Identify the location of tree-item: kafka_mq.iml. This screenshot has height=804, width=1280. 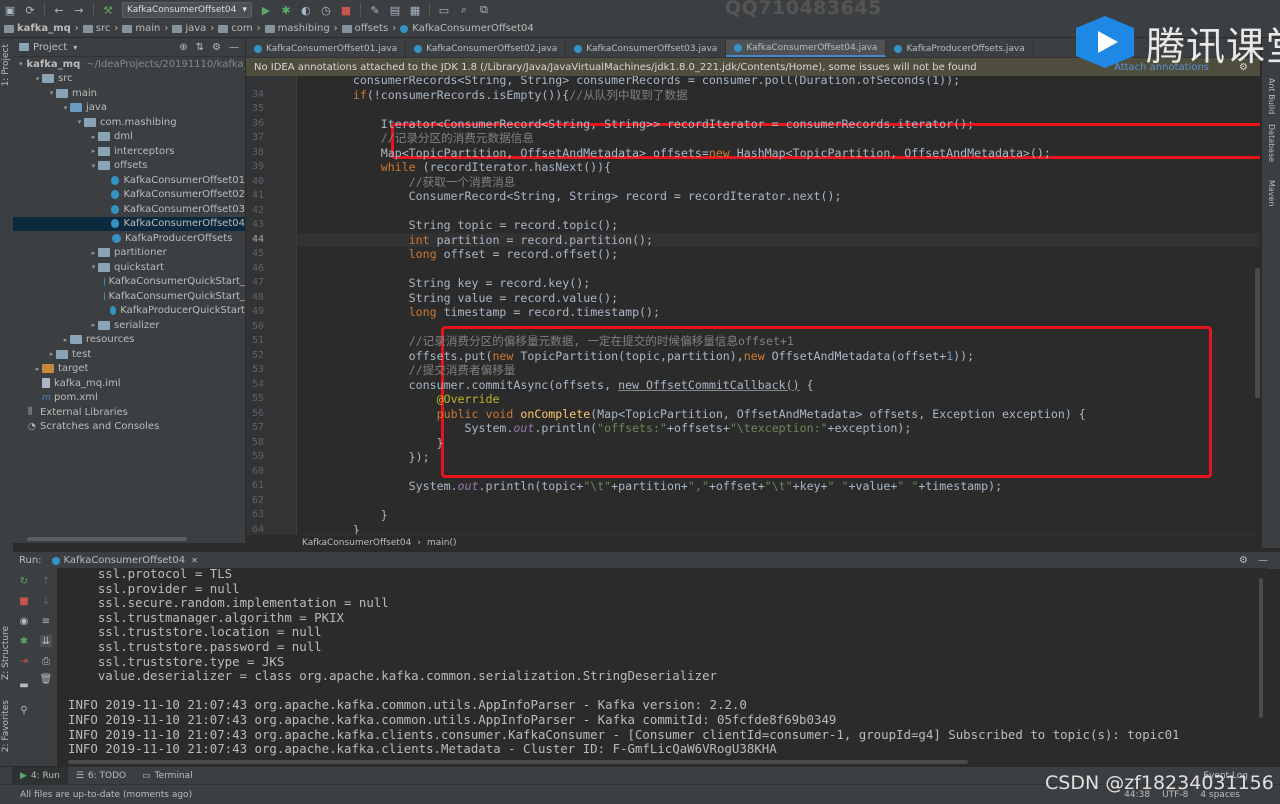
(129, 383).